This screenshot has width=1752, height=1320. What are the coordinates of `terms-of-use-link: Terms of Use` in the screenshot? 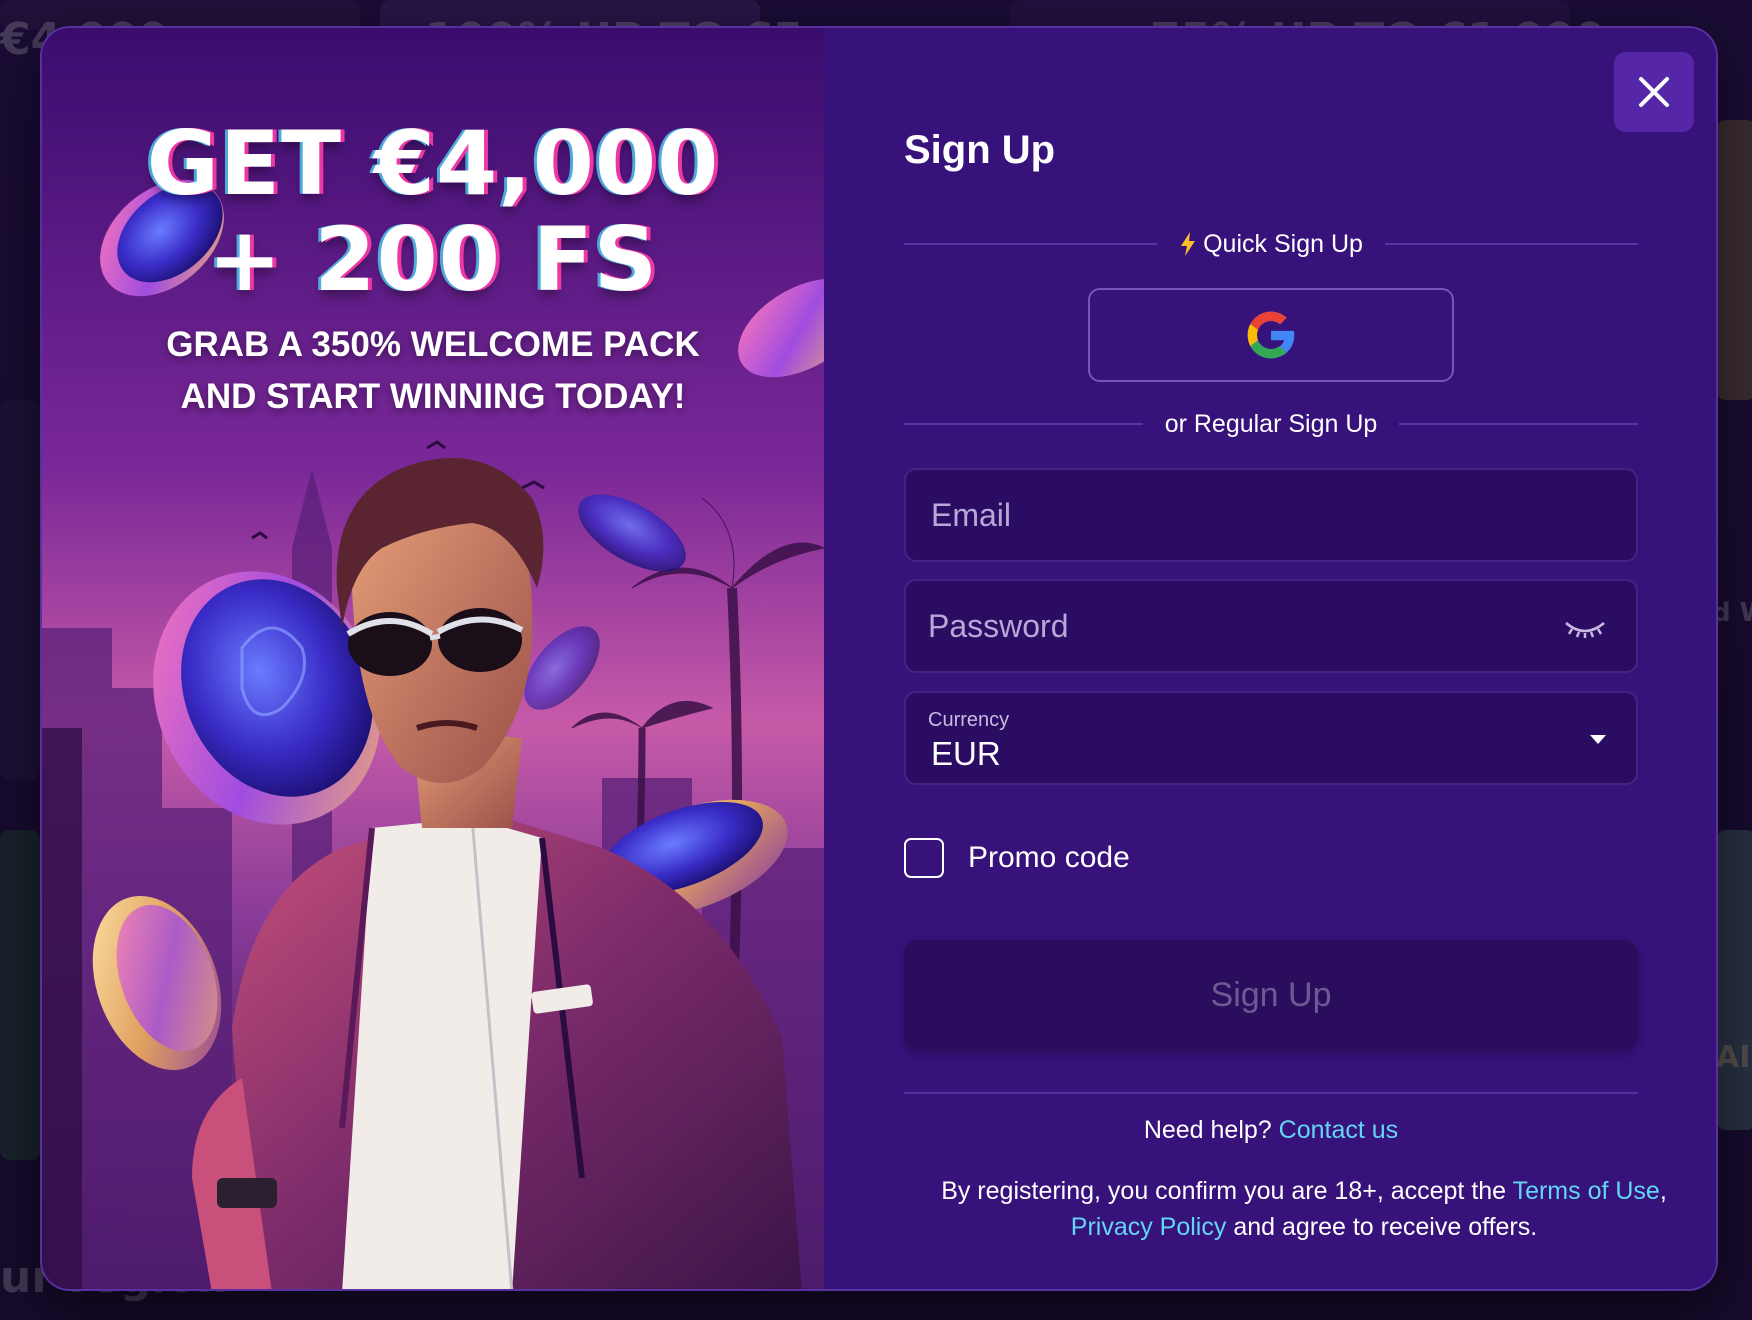 It's located at (1586, 1191).